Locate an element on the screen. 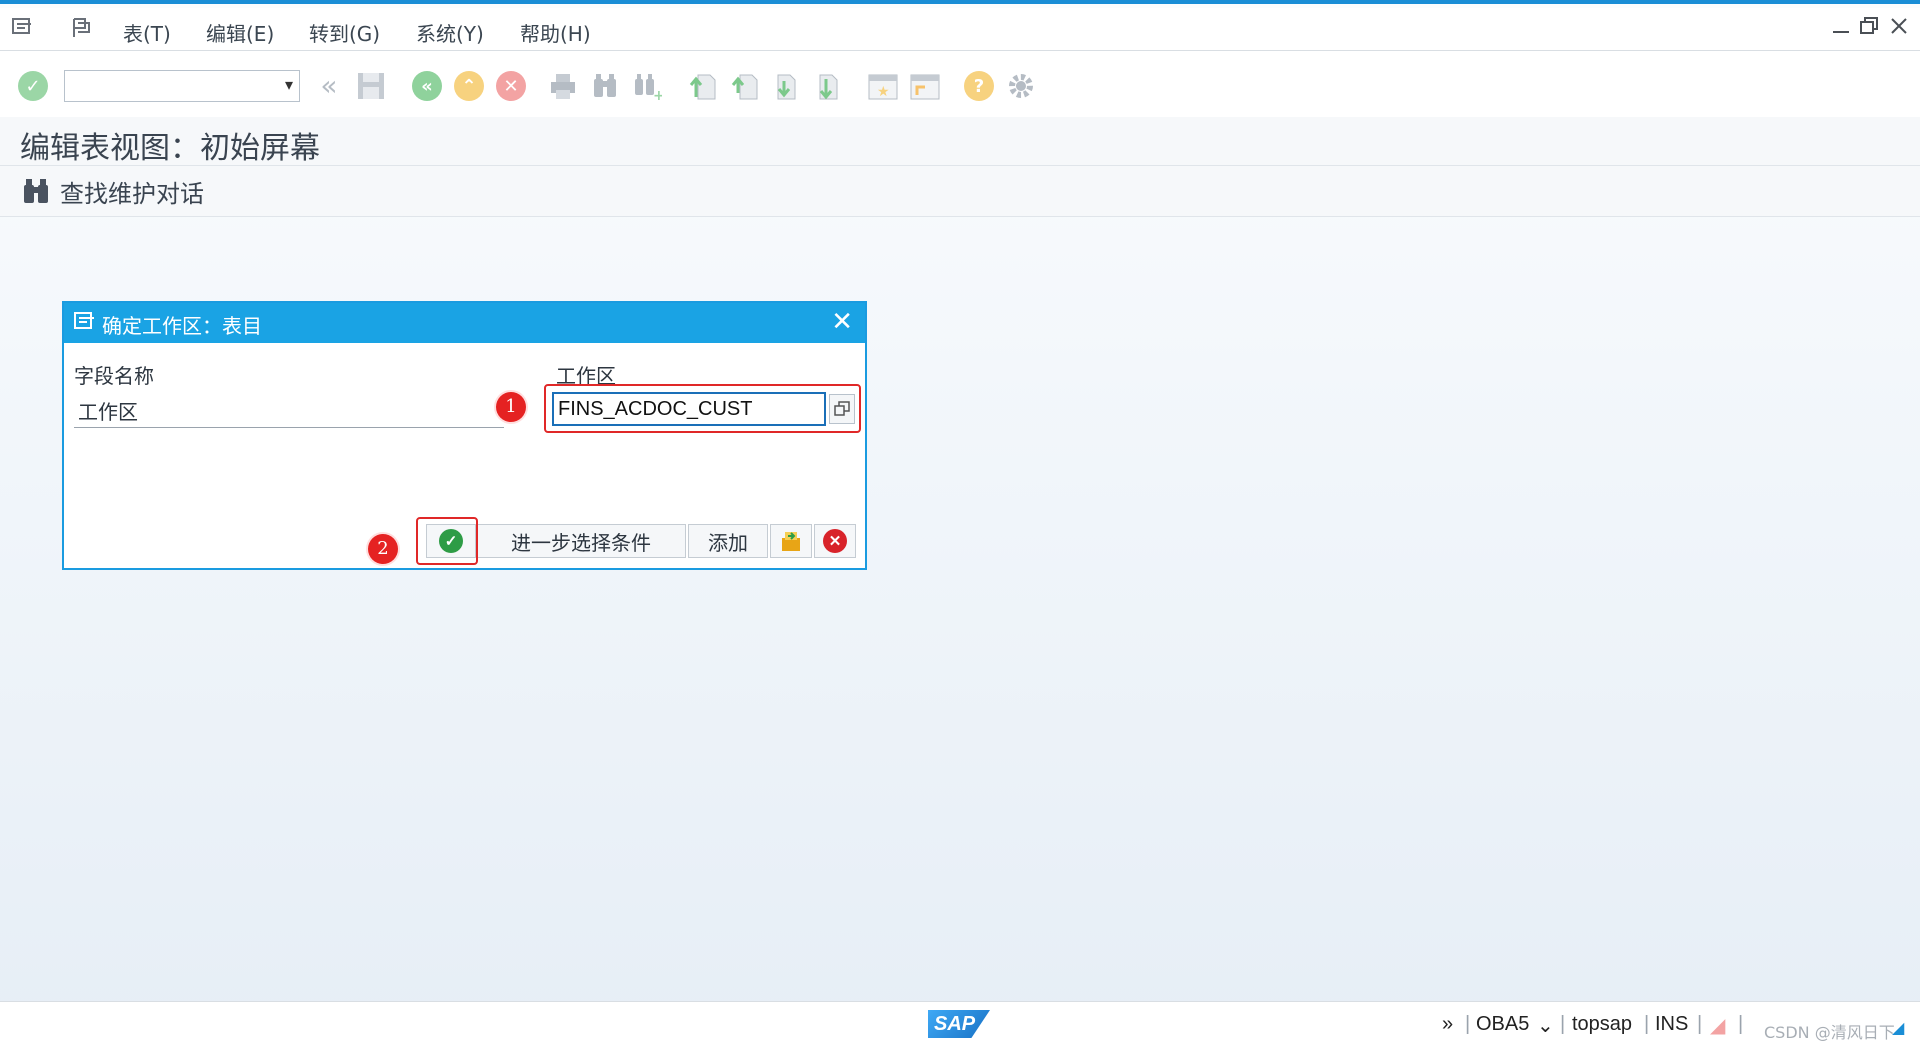  chevron-down-icon: ⌄ is located at coordinates (1545, 1025).